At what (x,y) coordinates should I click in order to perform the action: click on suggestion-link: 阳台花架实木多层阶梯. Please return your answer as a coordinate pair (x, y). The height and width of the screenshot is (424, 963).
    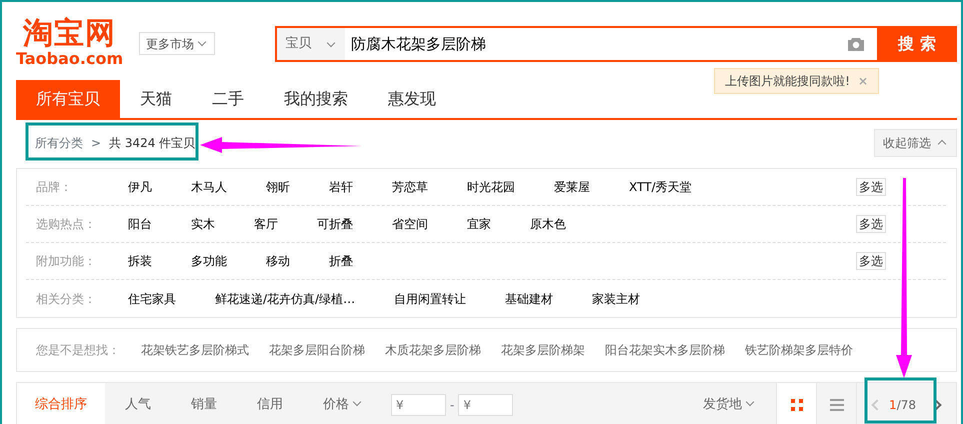
    Looking at the image, I should click on (665, 350).